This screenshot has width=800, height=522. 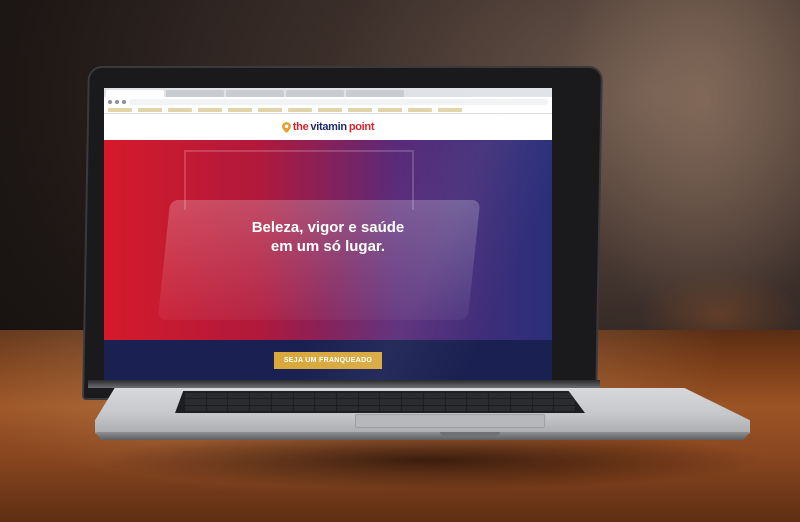 I want to click on laptop-hinge, so click(x=344, y=384).